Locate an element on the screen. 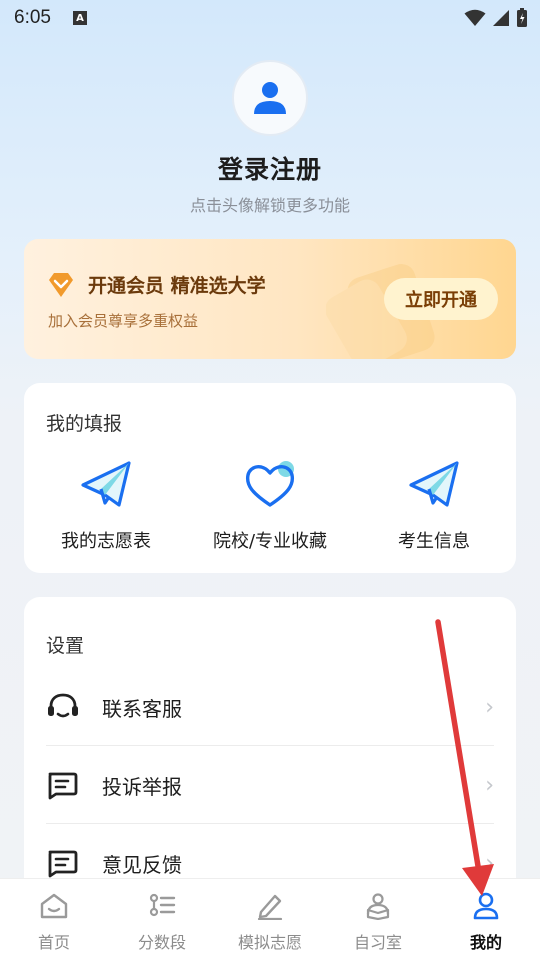 This screenshot has width=540, height=960. headset-icon is located at coordinates (63, 705).